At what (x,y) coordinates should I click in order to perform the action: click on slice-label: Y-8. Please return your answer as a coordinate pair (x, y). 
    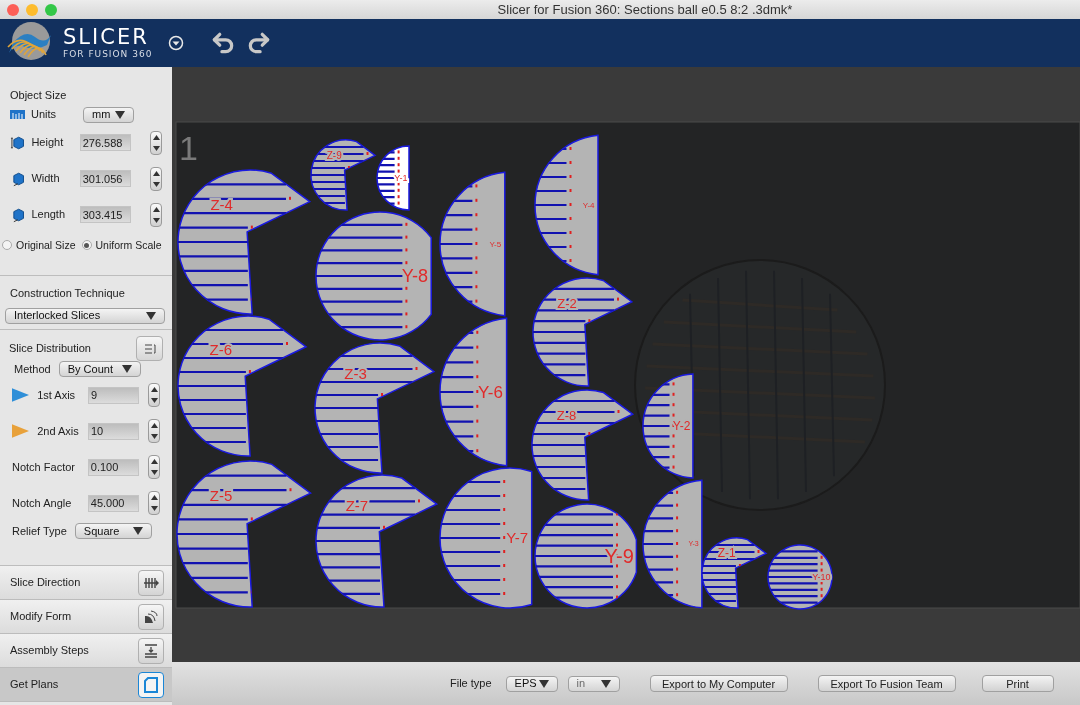
    Looking at the image, I should click on (414, 276).